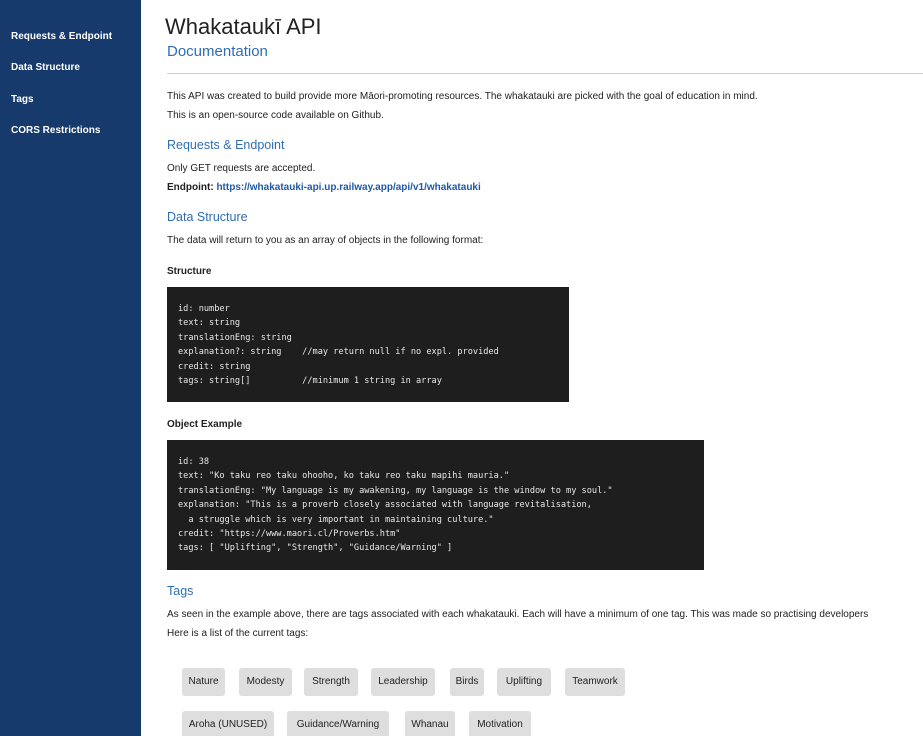 Image resolution: width=923 pixels, height=736 pixels. Describe the element at coordinates (238, 633) in the screenshot. I see `tags-list-intro: Here is a list of the current tags:` at that location.